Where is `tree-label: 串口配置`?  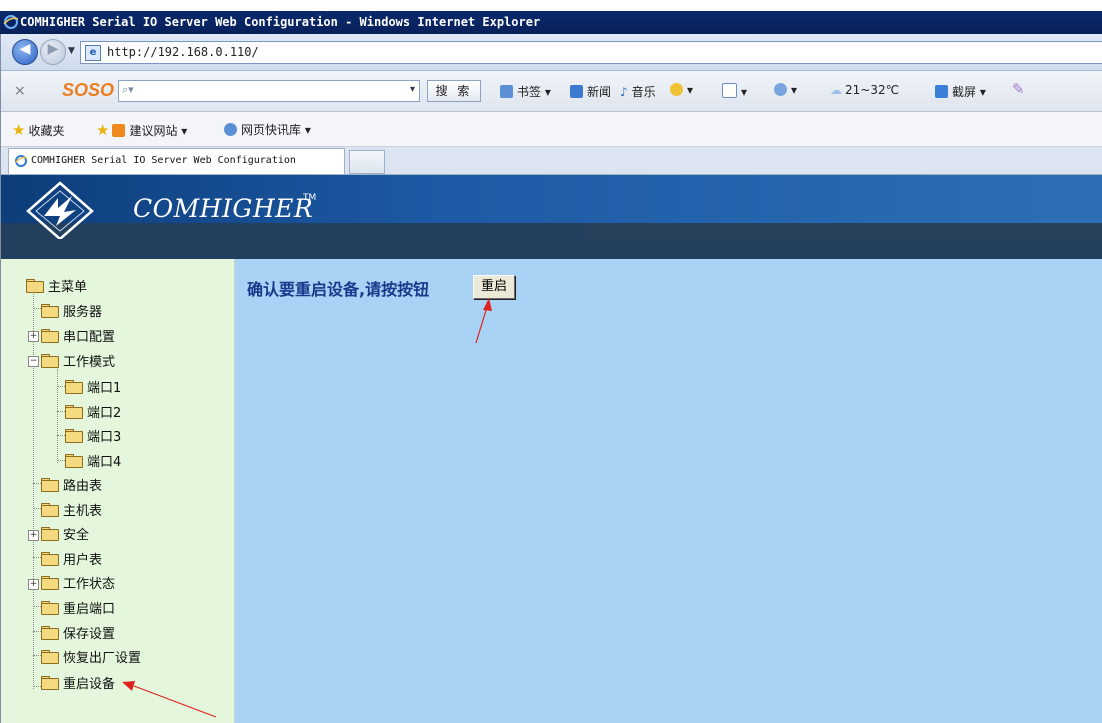
tree-label: 串口配置 is located at coordinates (89, 337).